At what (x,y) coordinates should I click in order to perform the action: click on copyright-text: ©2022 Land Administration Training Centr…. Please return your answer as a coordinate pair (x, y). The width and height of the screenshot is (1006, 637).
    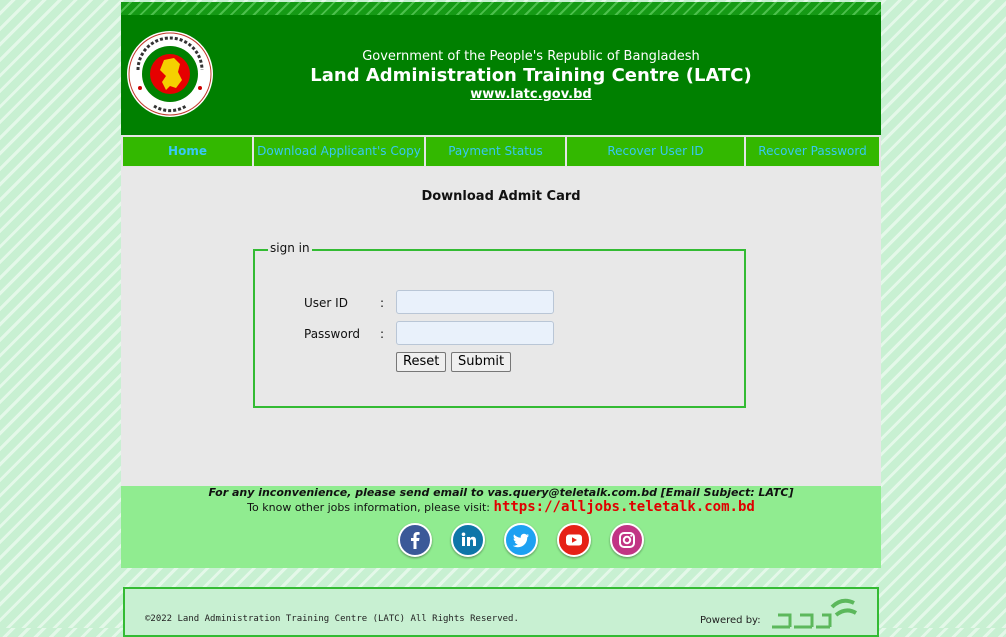
    Looking at the image, I should click on (332, 619).